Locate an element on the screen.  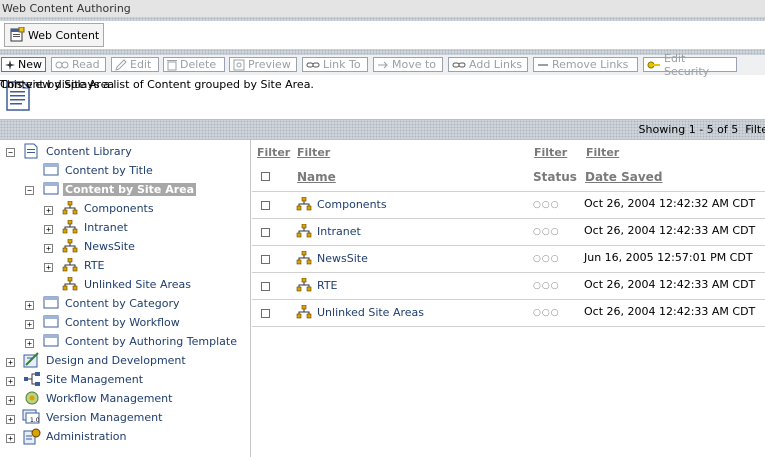
read-icon is located at coordinates (62, 64).